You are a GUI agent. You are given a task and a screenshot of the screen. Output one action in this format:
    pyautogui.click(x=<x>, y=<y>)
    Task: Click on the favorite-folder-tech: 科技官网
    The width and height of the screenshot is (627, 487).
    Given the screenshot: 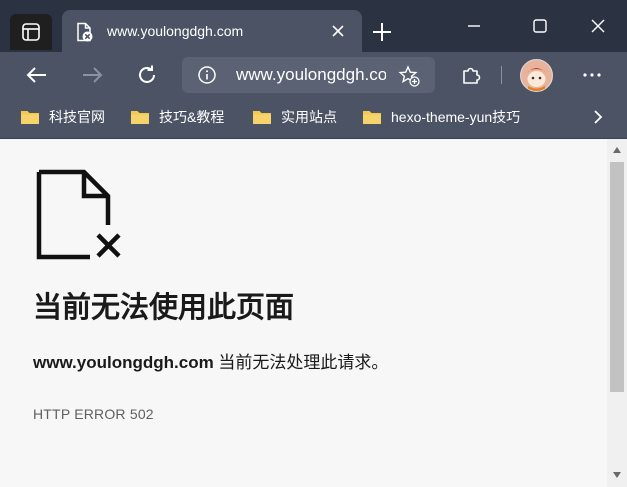 What is the action you would take?
    pyautogui.click(x=62, y=117)
    